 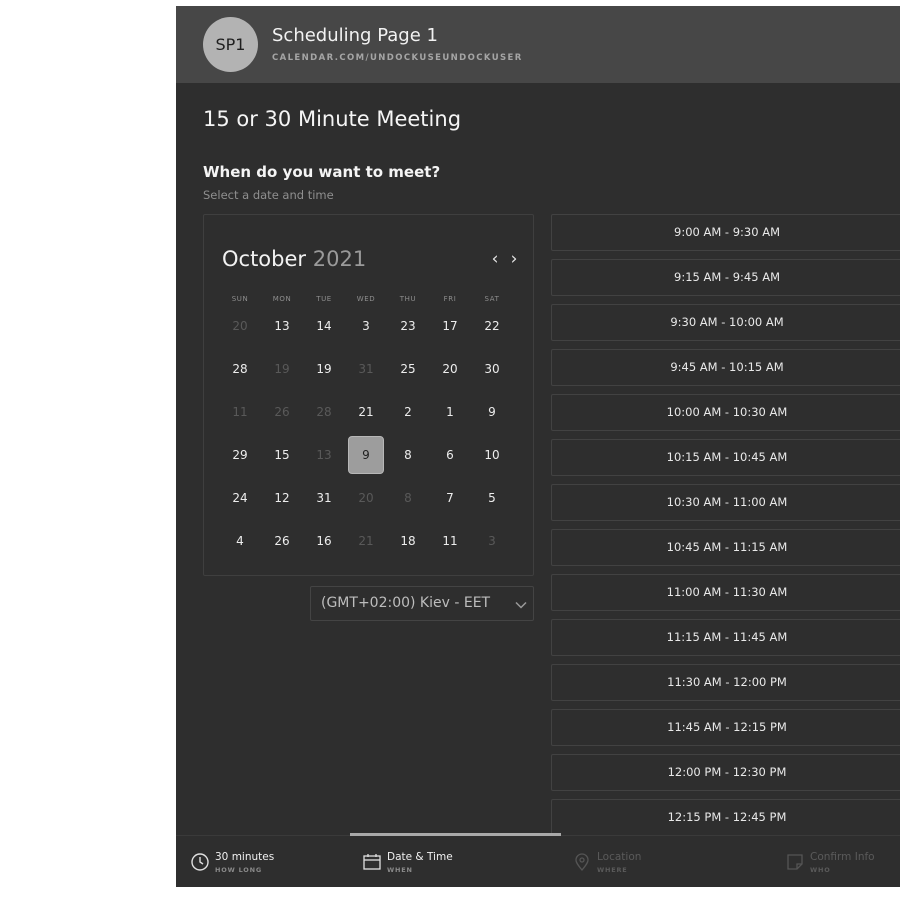 What do you see at coordinates (324, 541) in the screenshot?
I see `calendar-day: 16` at bounding box center [324, 541].